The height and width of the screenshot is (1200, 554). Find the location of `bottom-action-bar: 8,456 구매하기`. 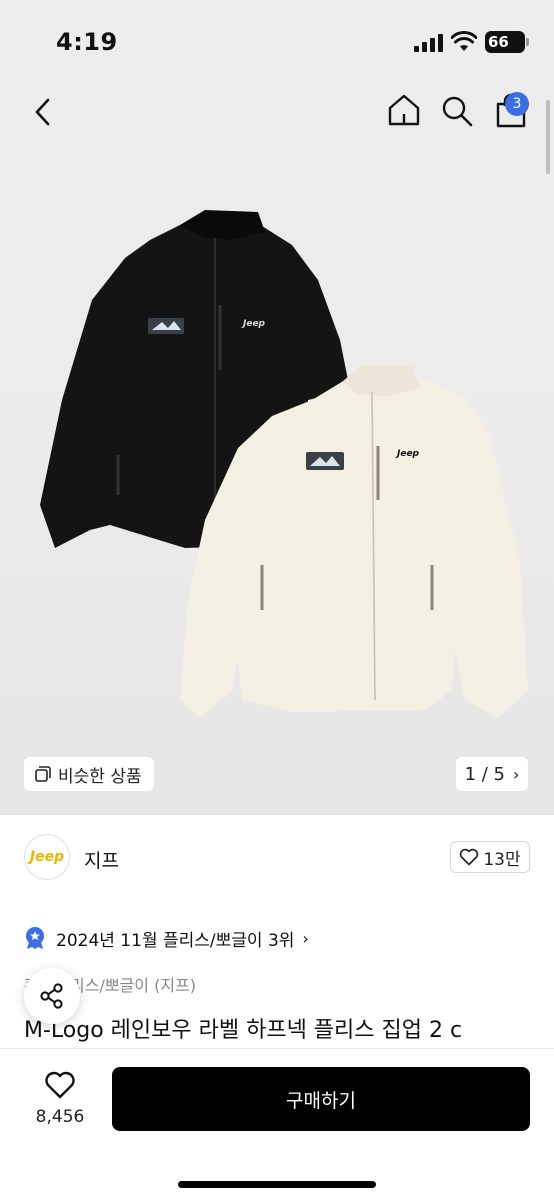

bottom-action-bar: 8,456 구매하기 is located at coordinates (277, 1124).